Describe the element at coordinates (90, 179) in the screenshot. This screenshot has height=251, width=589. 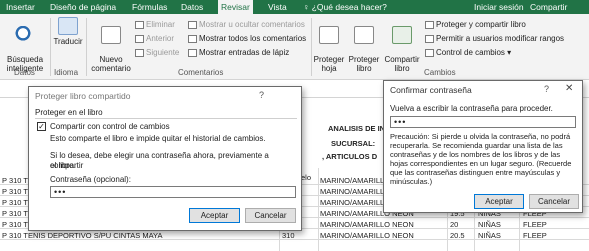
I see `password-label: Contraseña (opcional):` at that location.